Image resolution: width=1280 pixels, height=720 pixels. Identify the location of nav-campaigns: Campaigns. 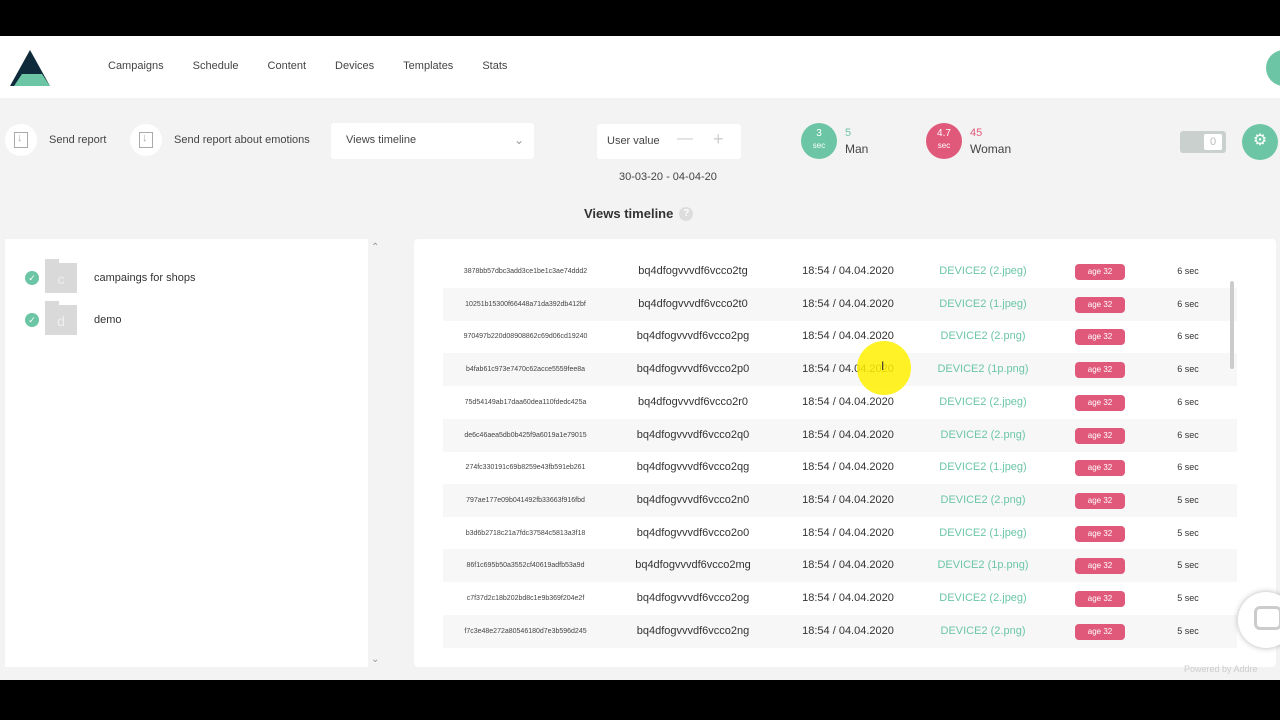
(136, 66).